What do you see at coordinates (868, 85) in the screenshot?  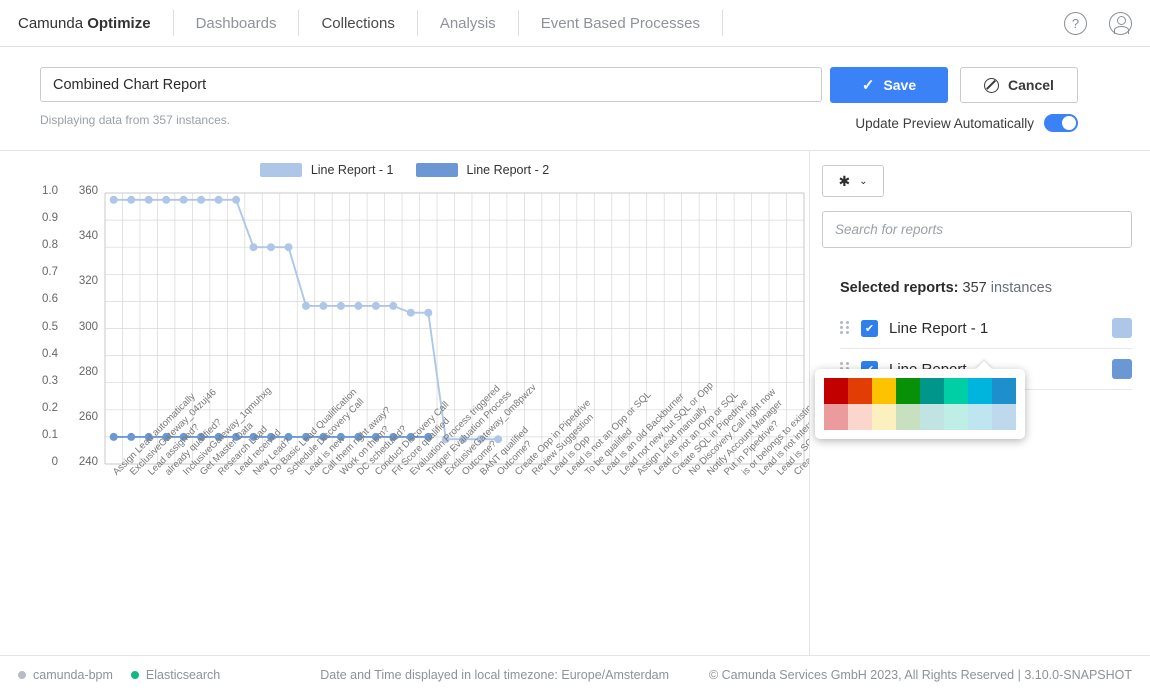 I see `check-icon: ✓` at bounding box center [868, 85].